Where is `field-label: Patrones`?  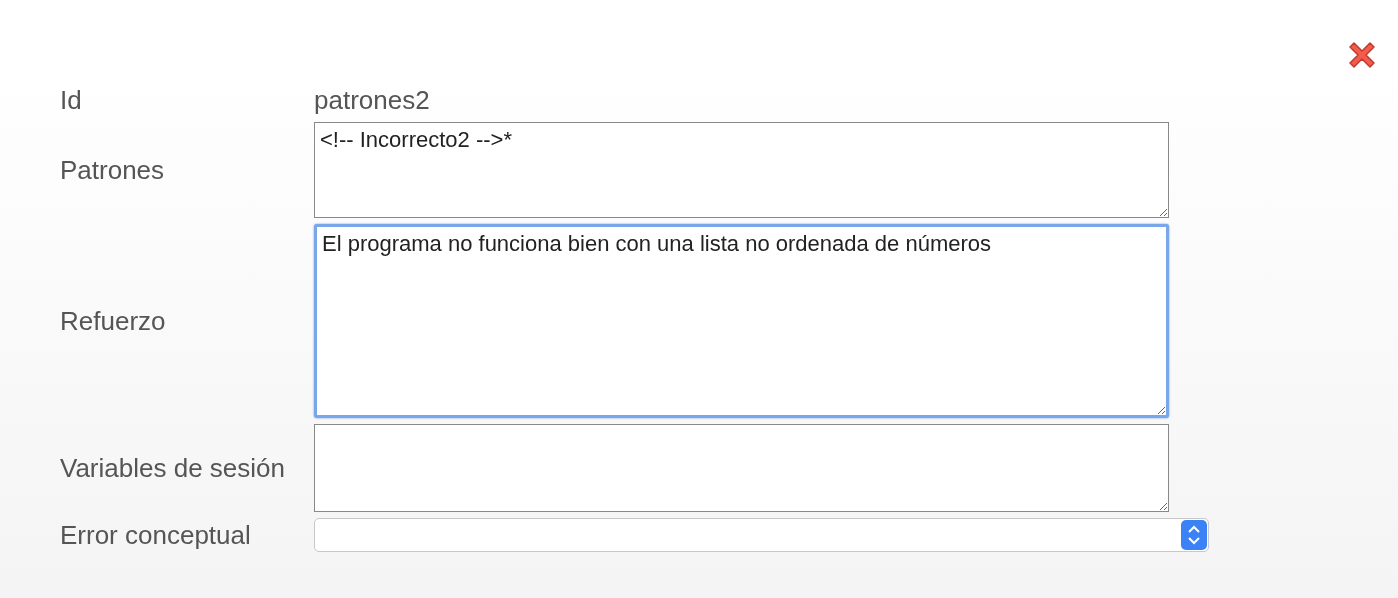
field-label: Patrones is located at coordinates (113, 170).